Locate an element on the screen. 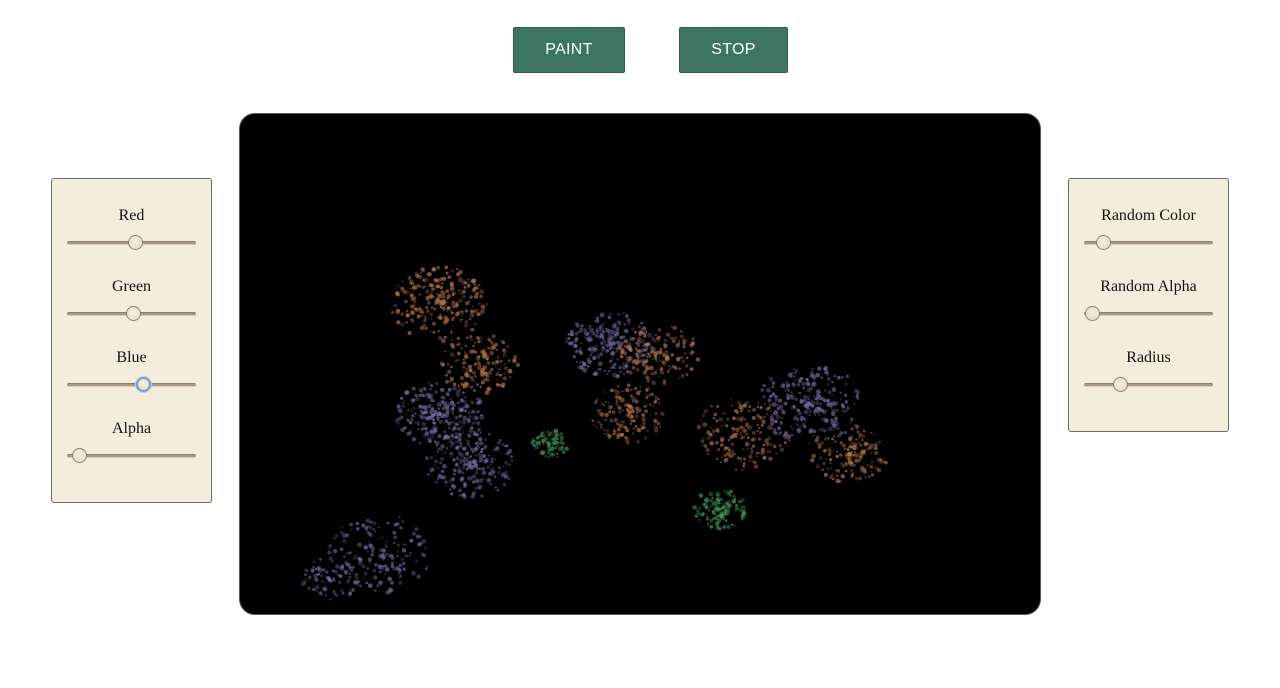 Image resolution: width=1280 pixels, height=688 pixels. random-color-slider-thumb is located at coordinates (1104, 242).